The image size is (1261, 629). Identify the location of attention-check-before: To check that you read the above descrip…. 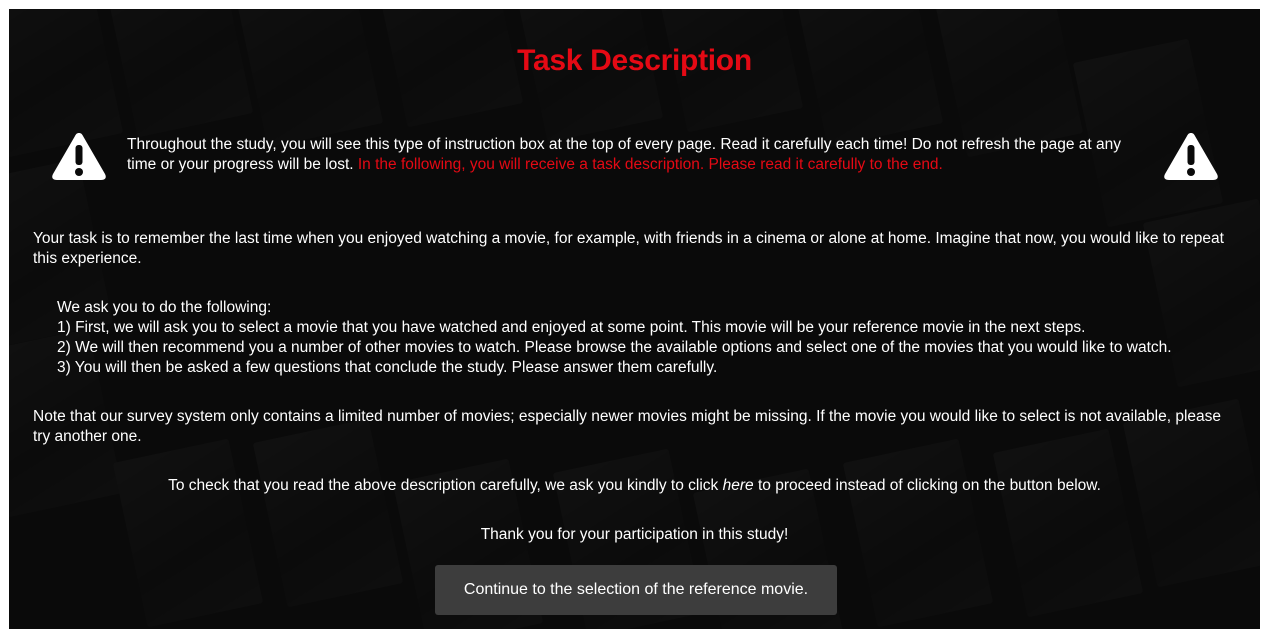
(445, 485).